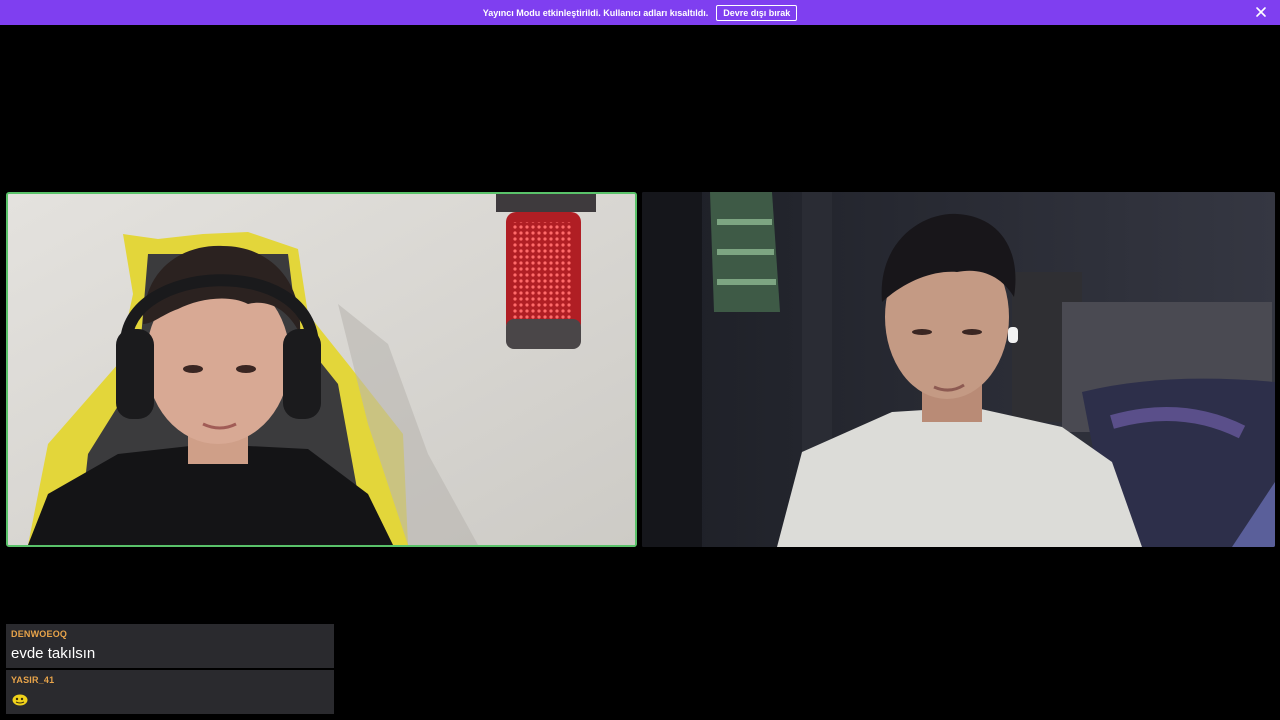 This screenshot has width=1280, height=720. Describe the element at coordinates (170, 701) in the screenshot. I see `emote-icon` at that location.